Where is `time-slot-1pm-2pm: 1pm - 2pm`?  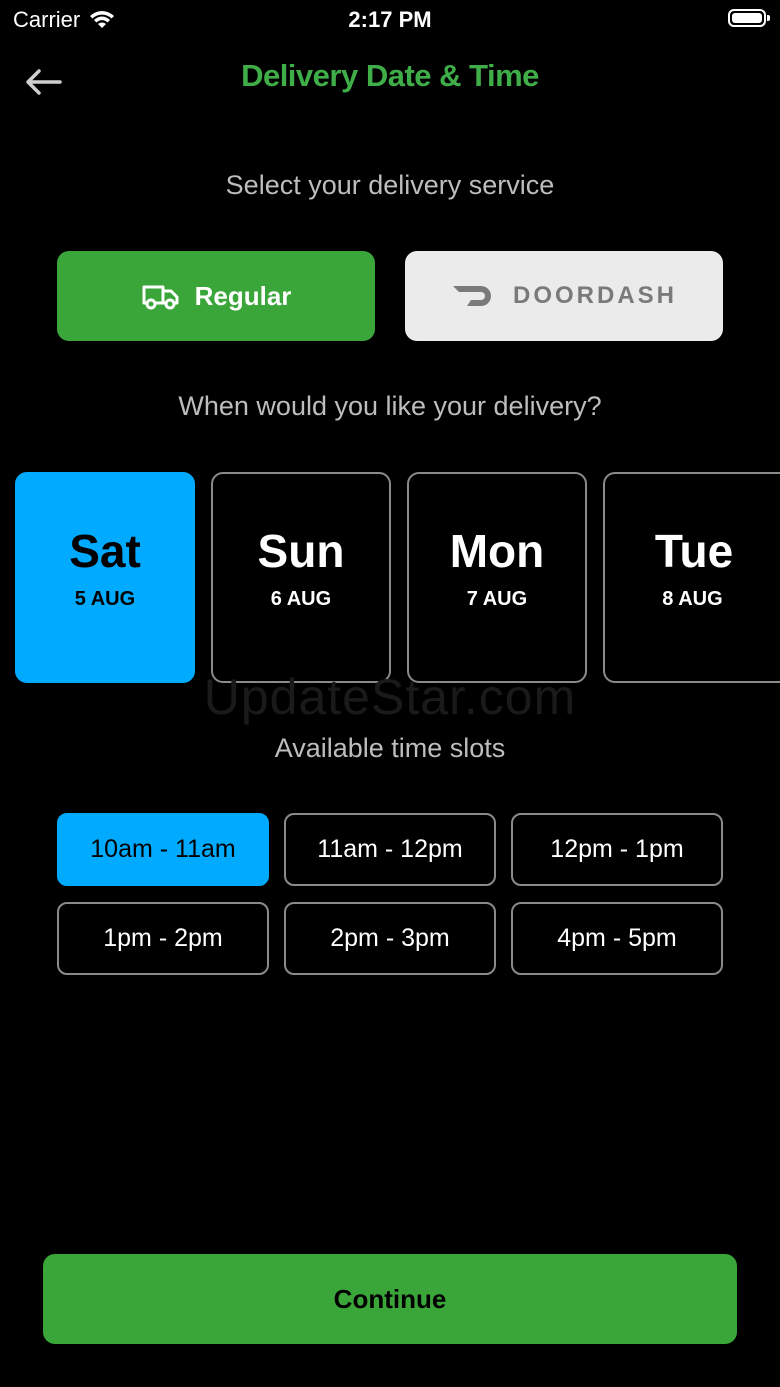 time-slot-1pm-2pm: 1pm - 2pm is located at coordinates (163, 938).